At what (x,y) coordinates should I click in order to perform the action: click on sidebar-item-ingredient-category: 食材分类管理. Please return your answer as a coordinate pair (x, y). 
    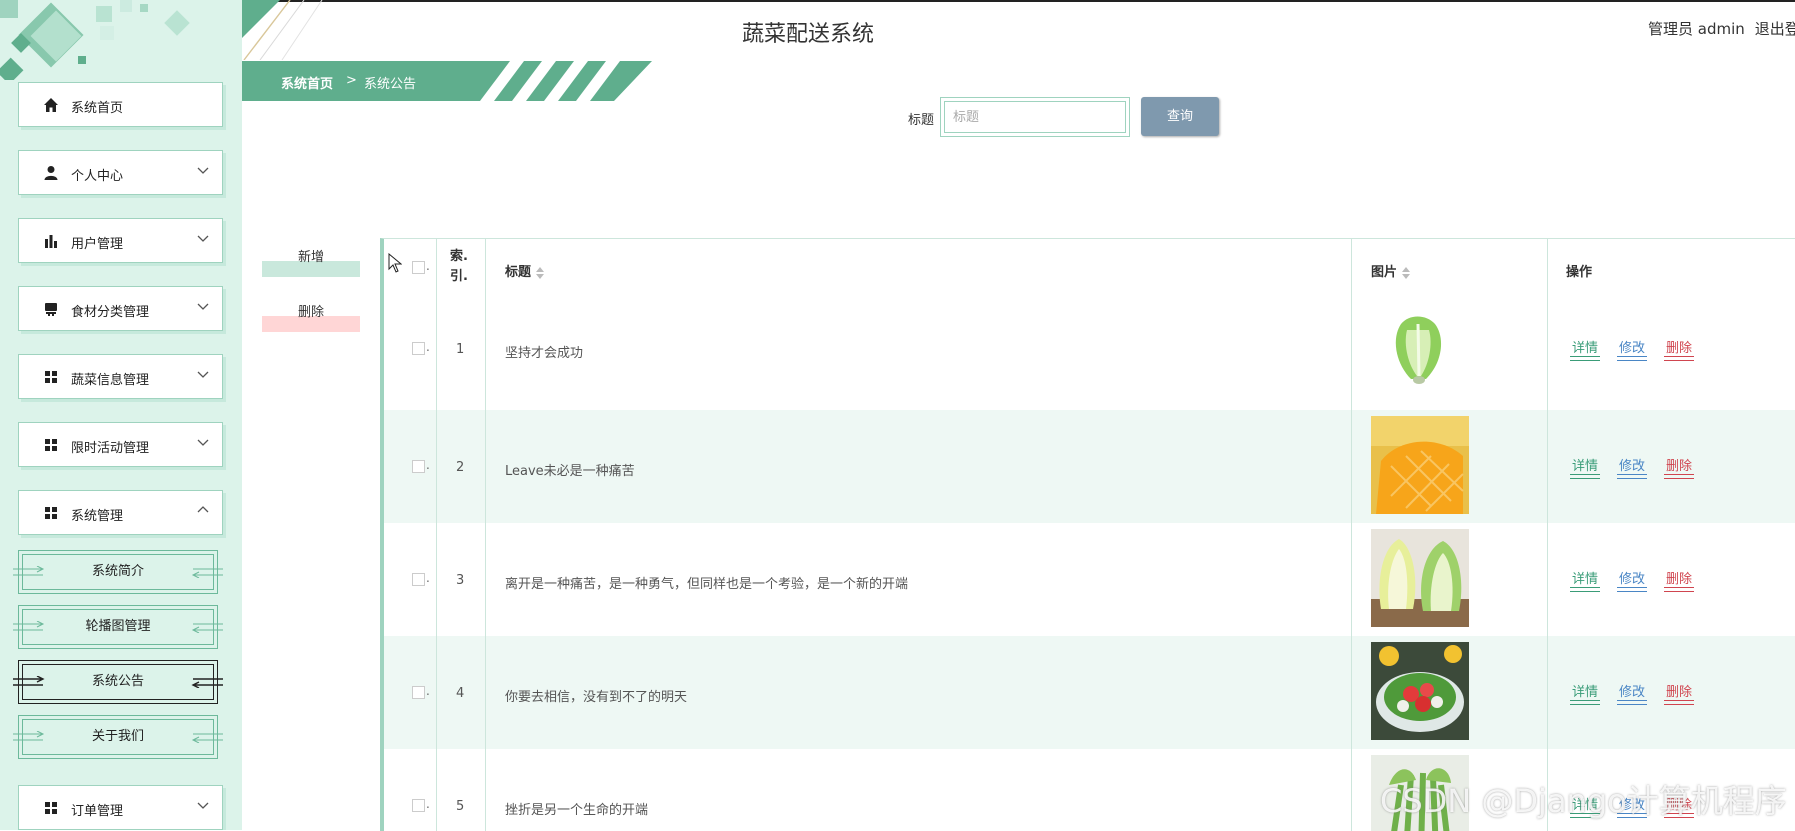
    Looking at the image, I should click on (120, 308).